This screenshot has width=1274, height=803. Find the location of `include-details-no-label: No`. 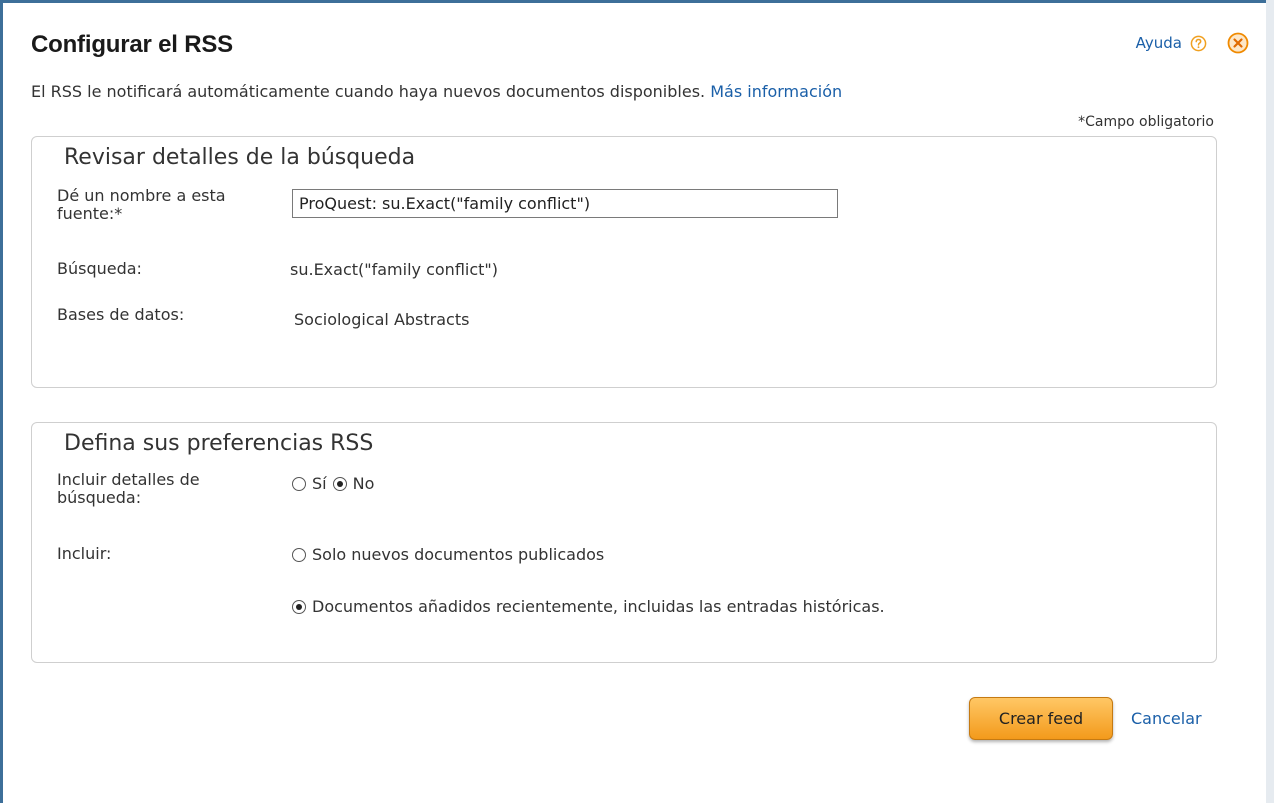

include-details-no-label: No is located at coordinates (363, 483).